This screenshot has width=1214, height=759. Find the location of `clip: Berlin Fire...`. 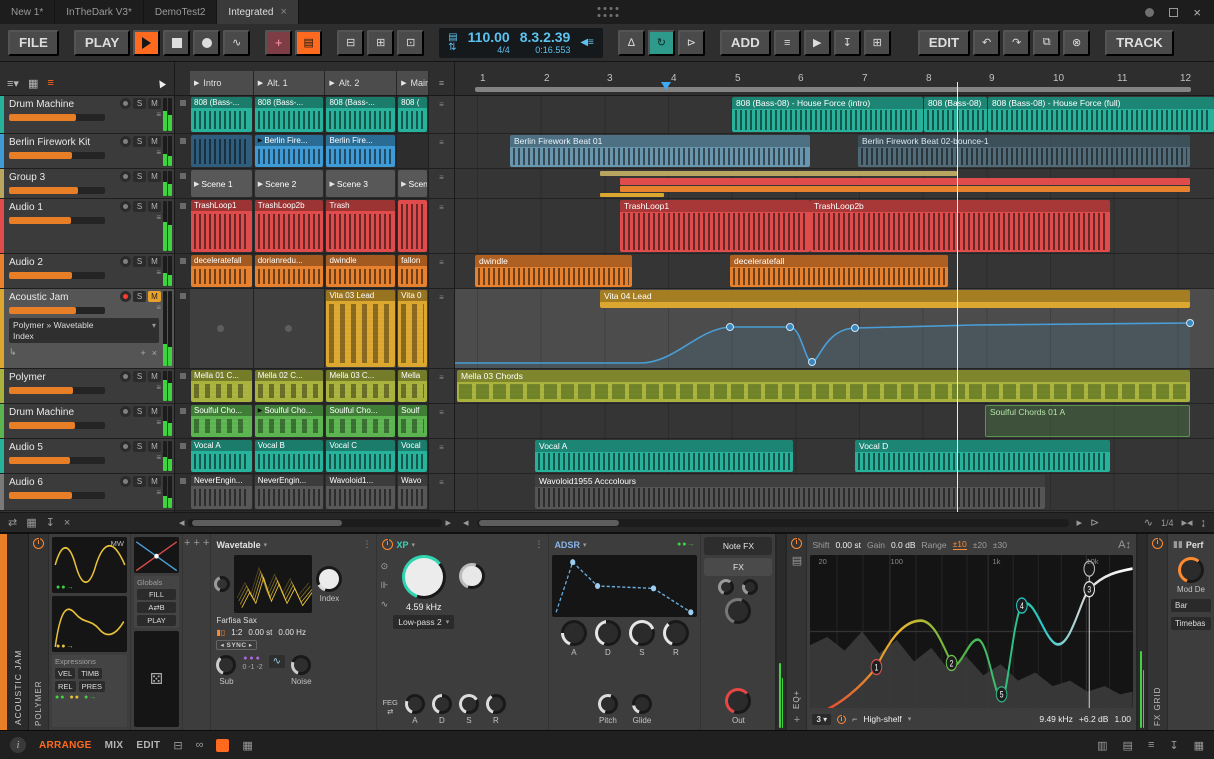

clip: Berlin Fire... is located at coordinates (361, 151).